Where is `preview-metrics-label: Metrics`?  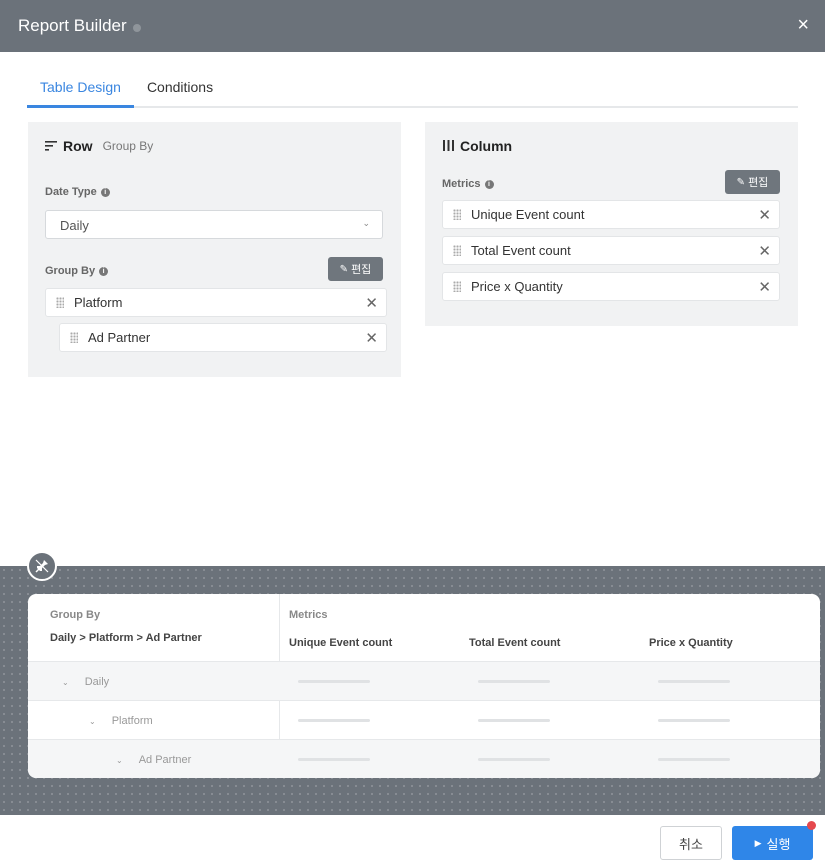 preview-metrics-label: Metrics is located at coordinates (308, 615).